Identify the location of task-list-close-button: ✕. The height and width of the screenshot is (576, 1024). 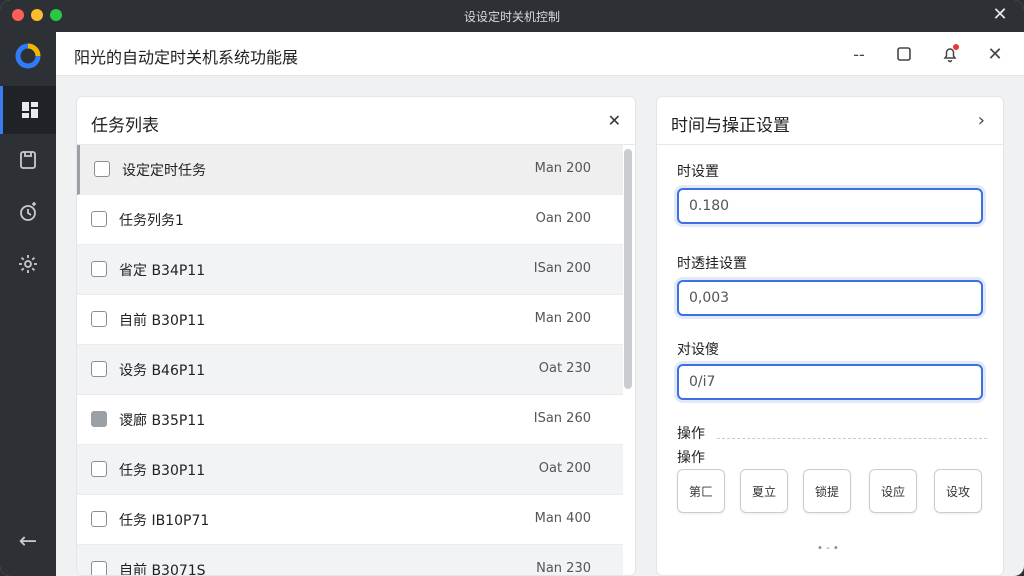
(614, 120).